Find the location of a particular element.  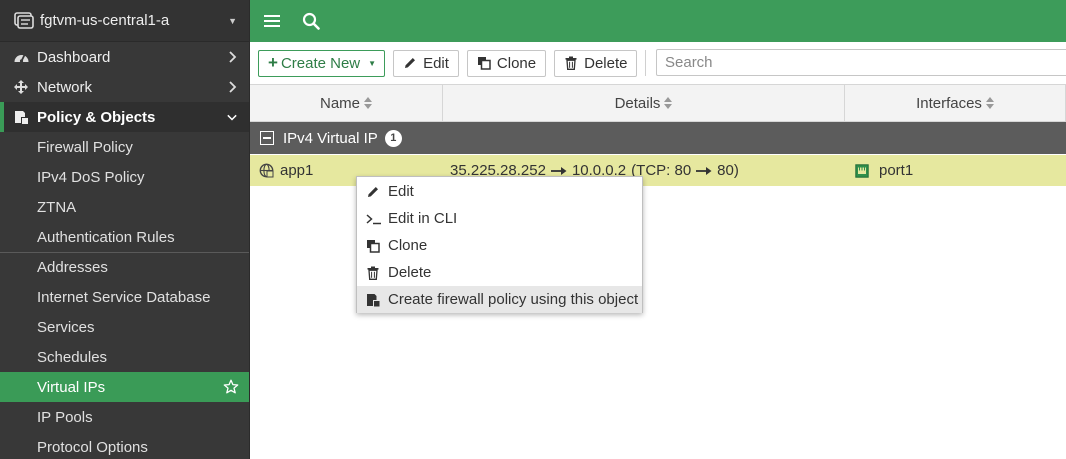

star-icon is located at coordinates (231, 387).